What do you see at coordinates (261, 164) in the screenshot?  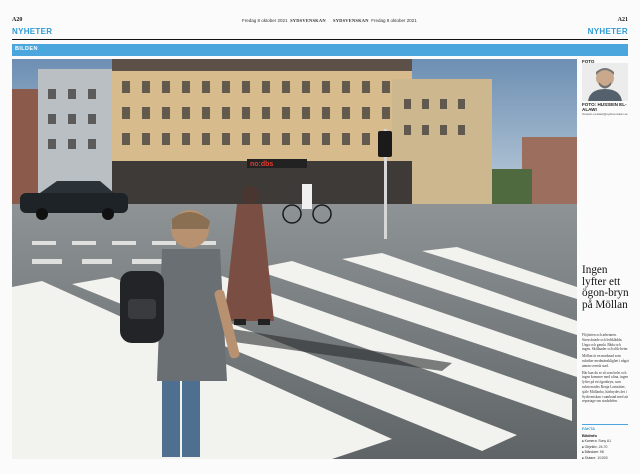 I see `shop-sign: no:dbs` at bounding box center [261, 164].